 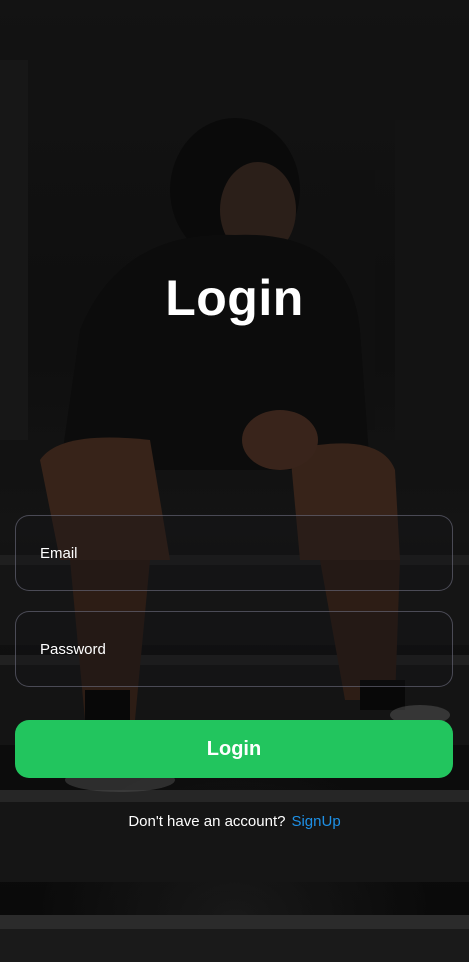 What do you see at coordinates (245, 553) in the screenshot?
I see `email-input` at bounding box center [245, 553].